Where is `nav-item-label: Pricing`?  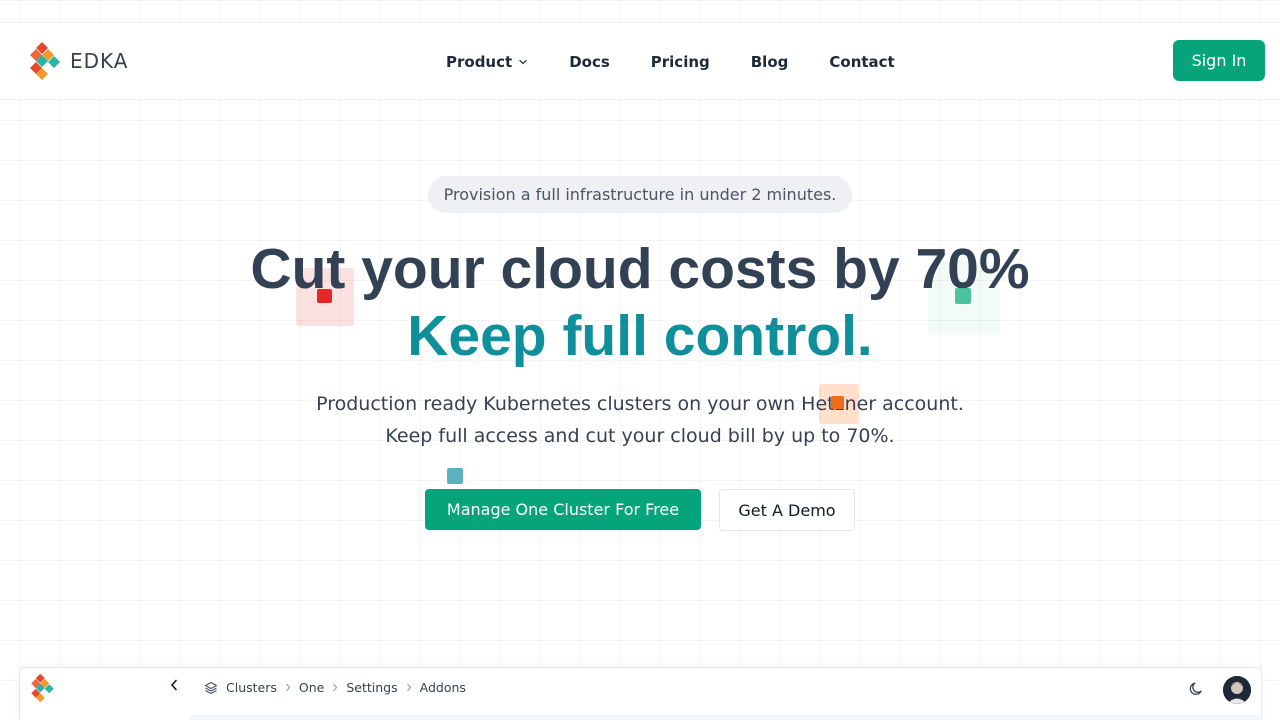 nav-item-label: Pricing is located at coordinates (680, 62).